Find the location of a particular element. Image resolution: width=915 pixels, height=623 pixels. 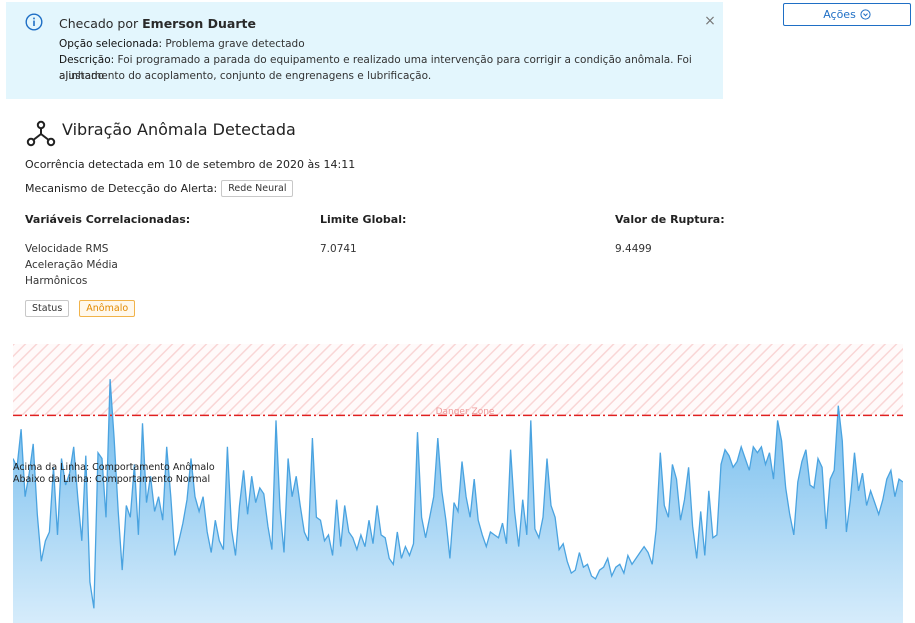

option-label: Opção selecionada: is located at coordinates (111, 44).